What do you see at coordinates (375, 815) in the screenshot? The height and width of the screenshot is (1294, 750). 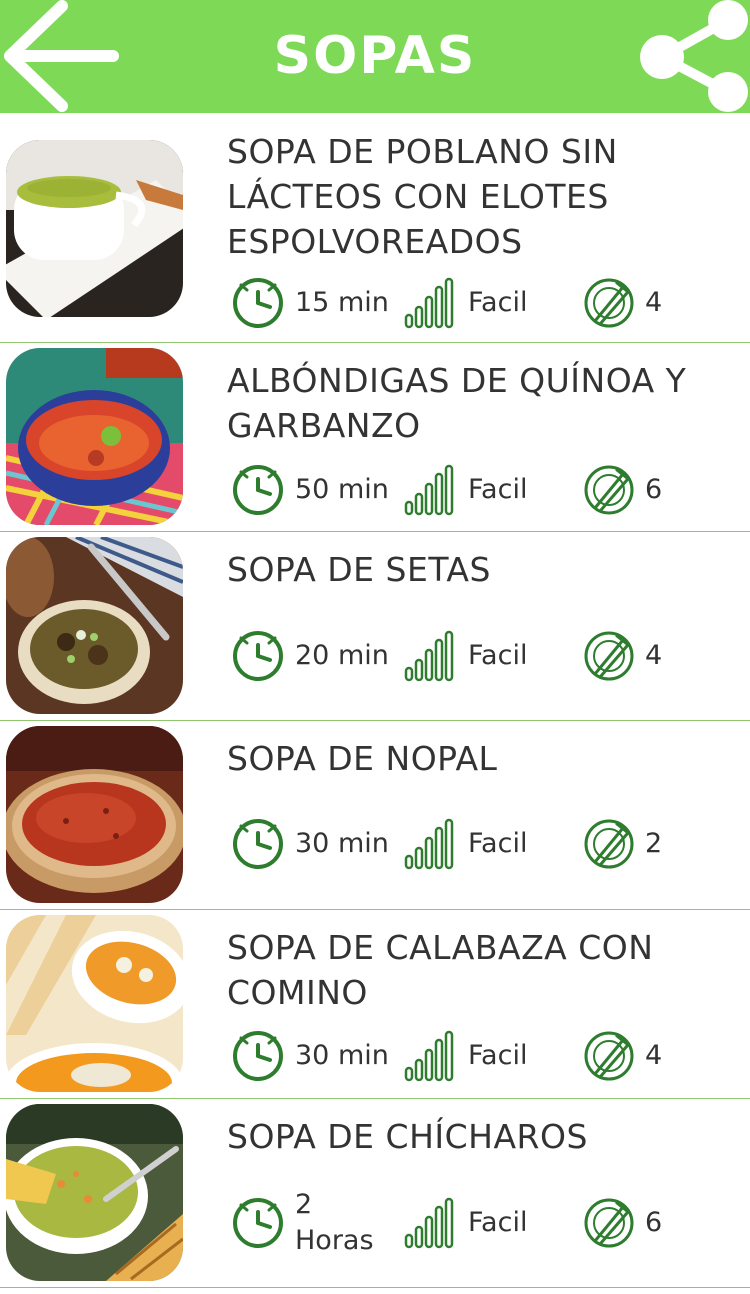 I see `recipe-row: SOPA DE NOPAL 30 min Facil 2` at bounding box center [375, 815].